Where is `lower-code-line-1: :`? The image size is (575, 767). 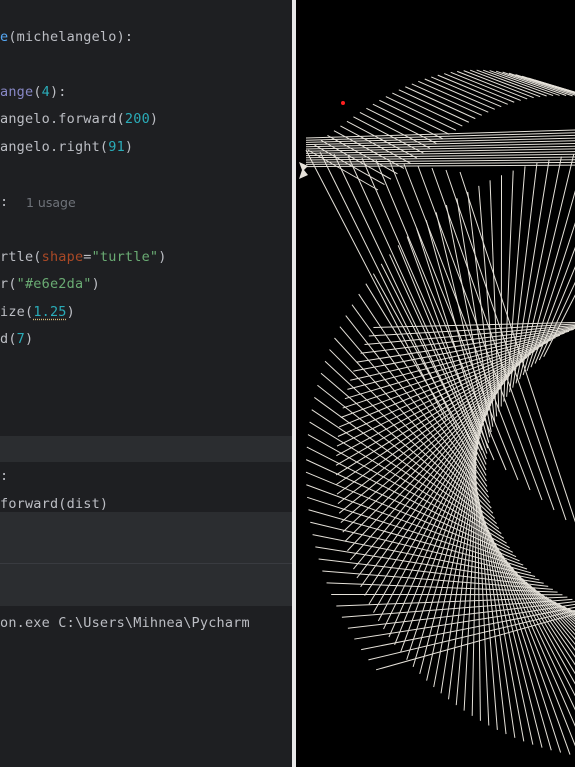 lower-code-line-1: : is located at coordinates (4, 476).